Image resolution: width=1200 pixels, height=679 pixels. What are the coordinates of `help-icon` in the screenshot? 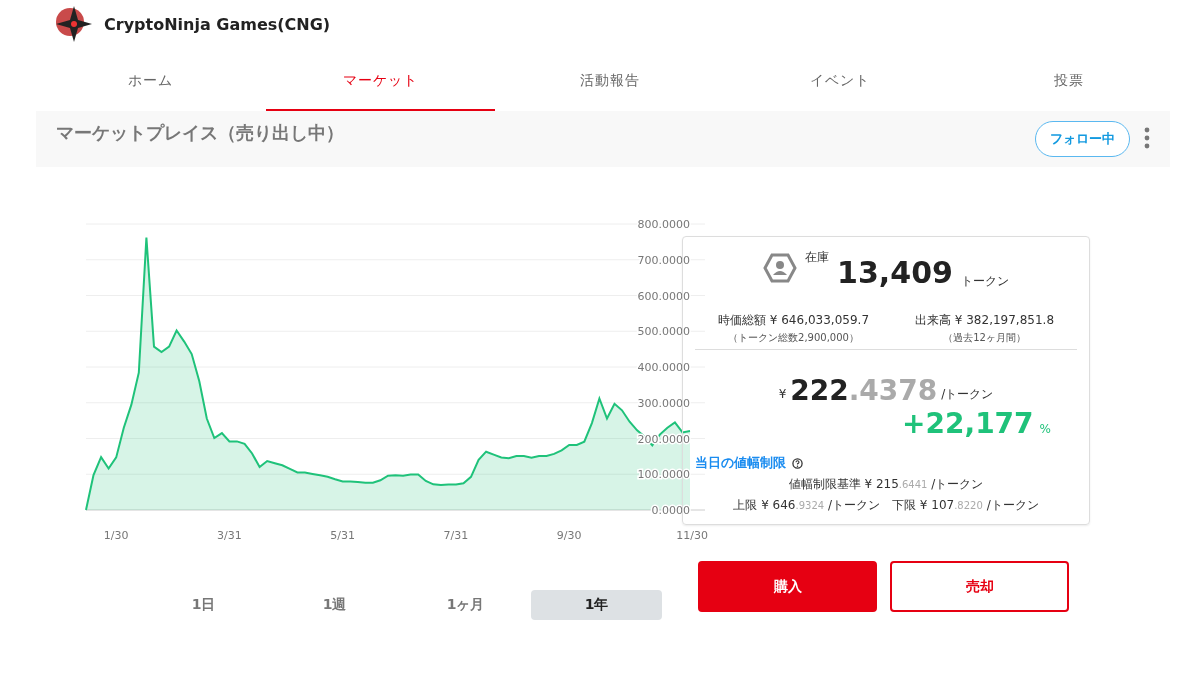 It's located at (797, 463).